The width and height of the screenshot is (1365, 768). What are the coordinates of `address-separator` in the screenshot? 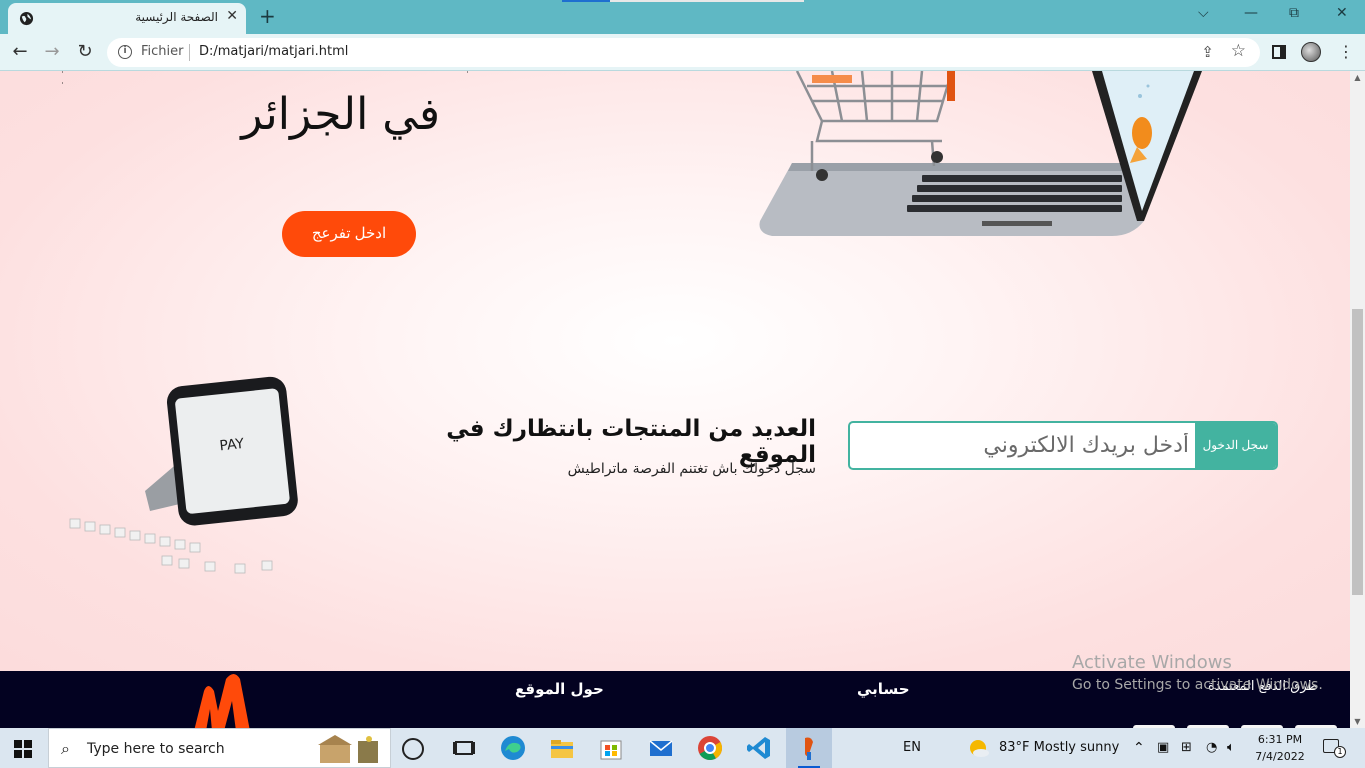 It's located at (189, 52).